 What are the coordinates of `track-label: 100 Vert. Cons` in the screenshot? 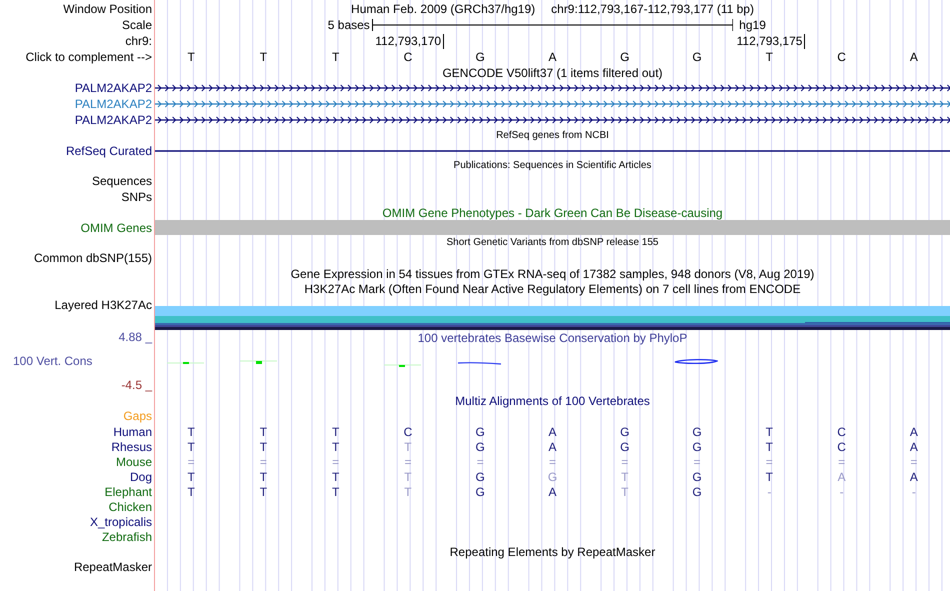 It's located at (52, 361).